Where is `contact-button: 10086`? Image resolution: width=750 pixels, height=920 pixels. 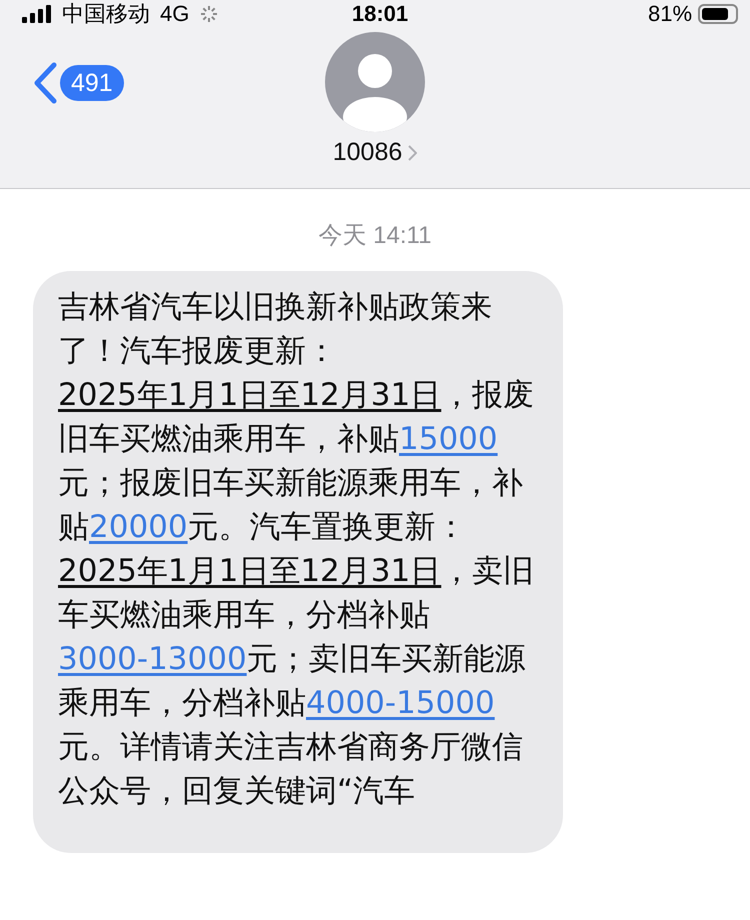 contact-button: 10086 is located at coordinates (375, 99).